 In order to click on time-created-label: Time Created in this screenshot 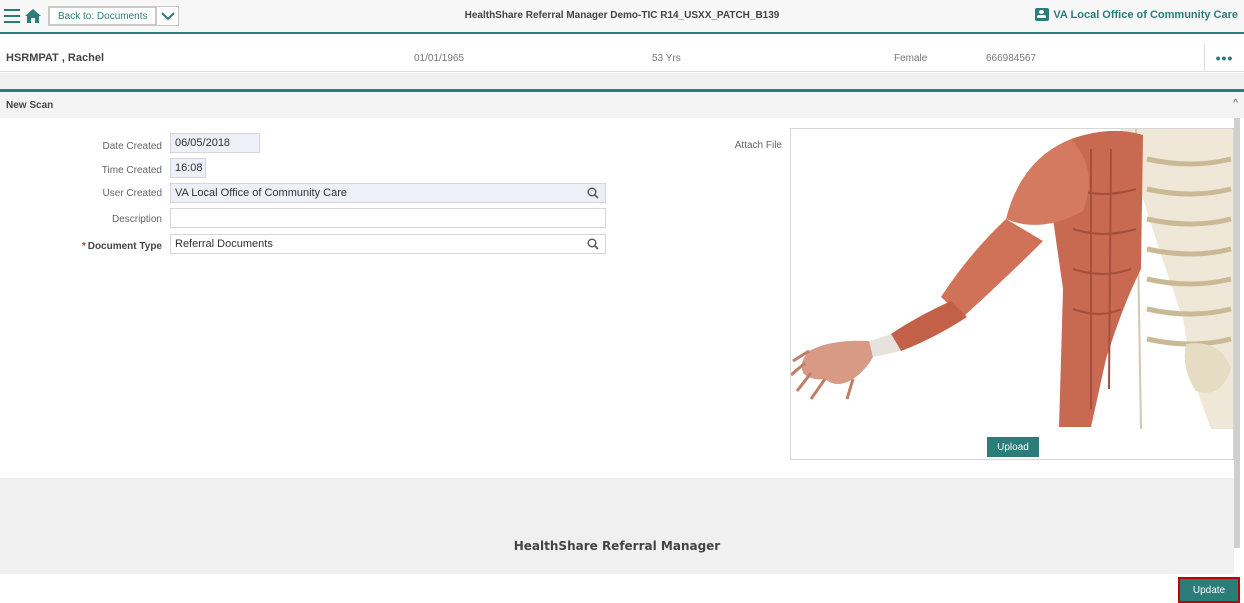, I will do `click(131, 170)`.